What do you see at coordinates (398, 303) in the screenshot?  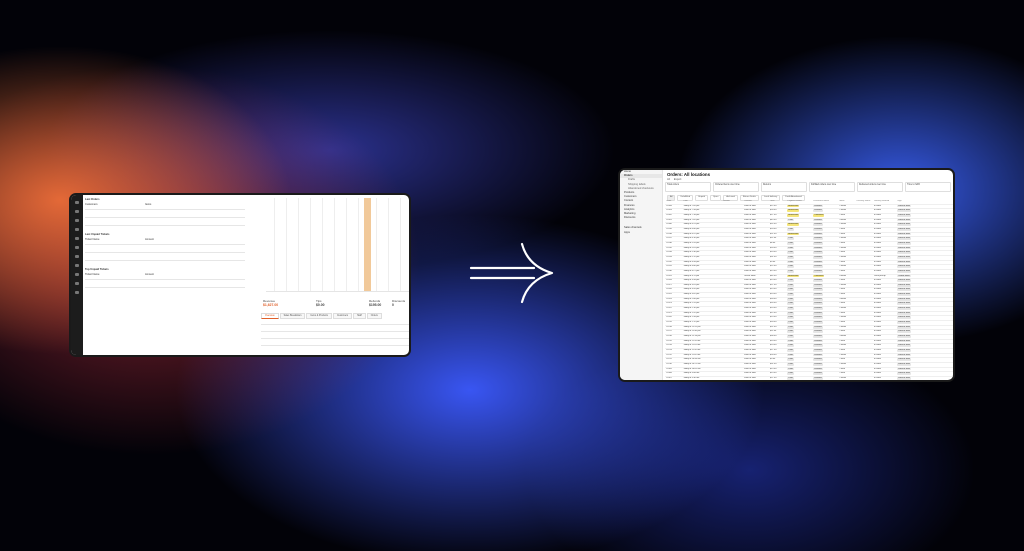 I see `metric-discounts: Discounts 0` at bounding box center [398, 303].